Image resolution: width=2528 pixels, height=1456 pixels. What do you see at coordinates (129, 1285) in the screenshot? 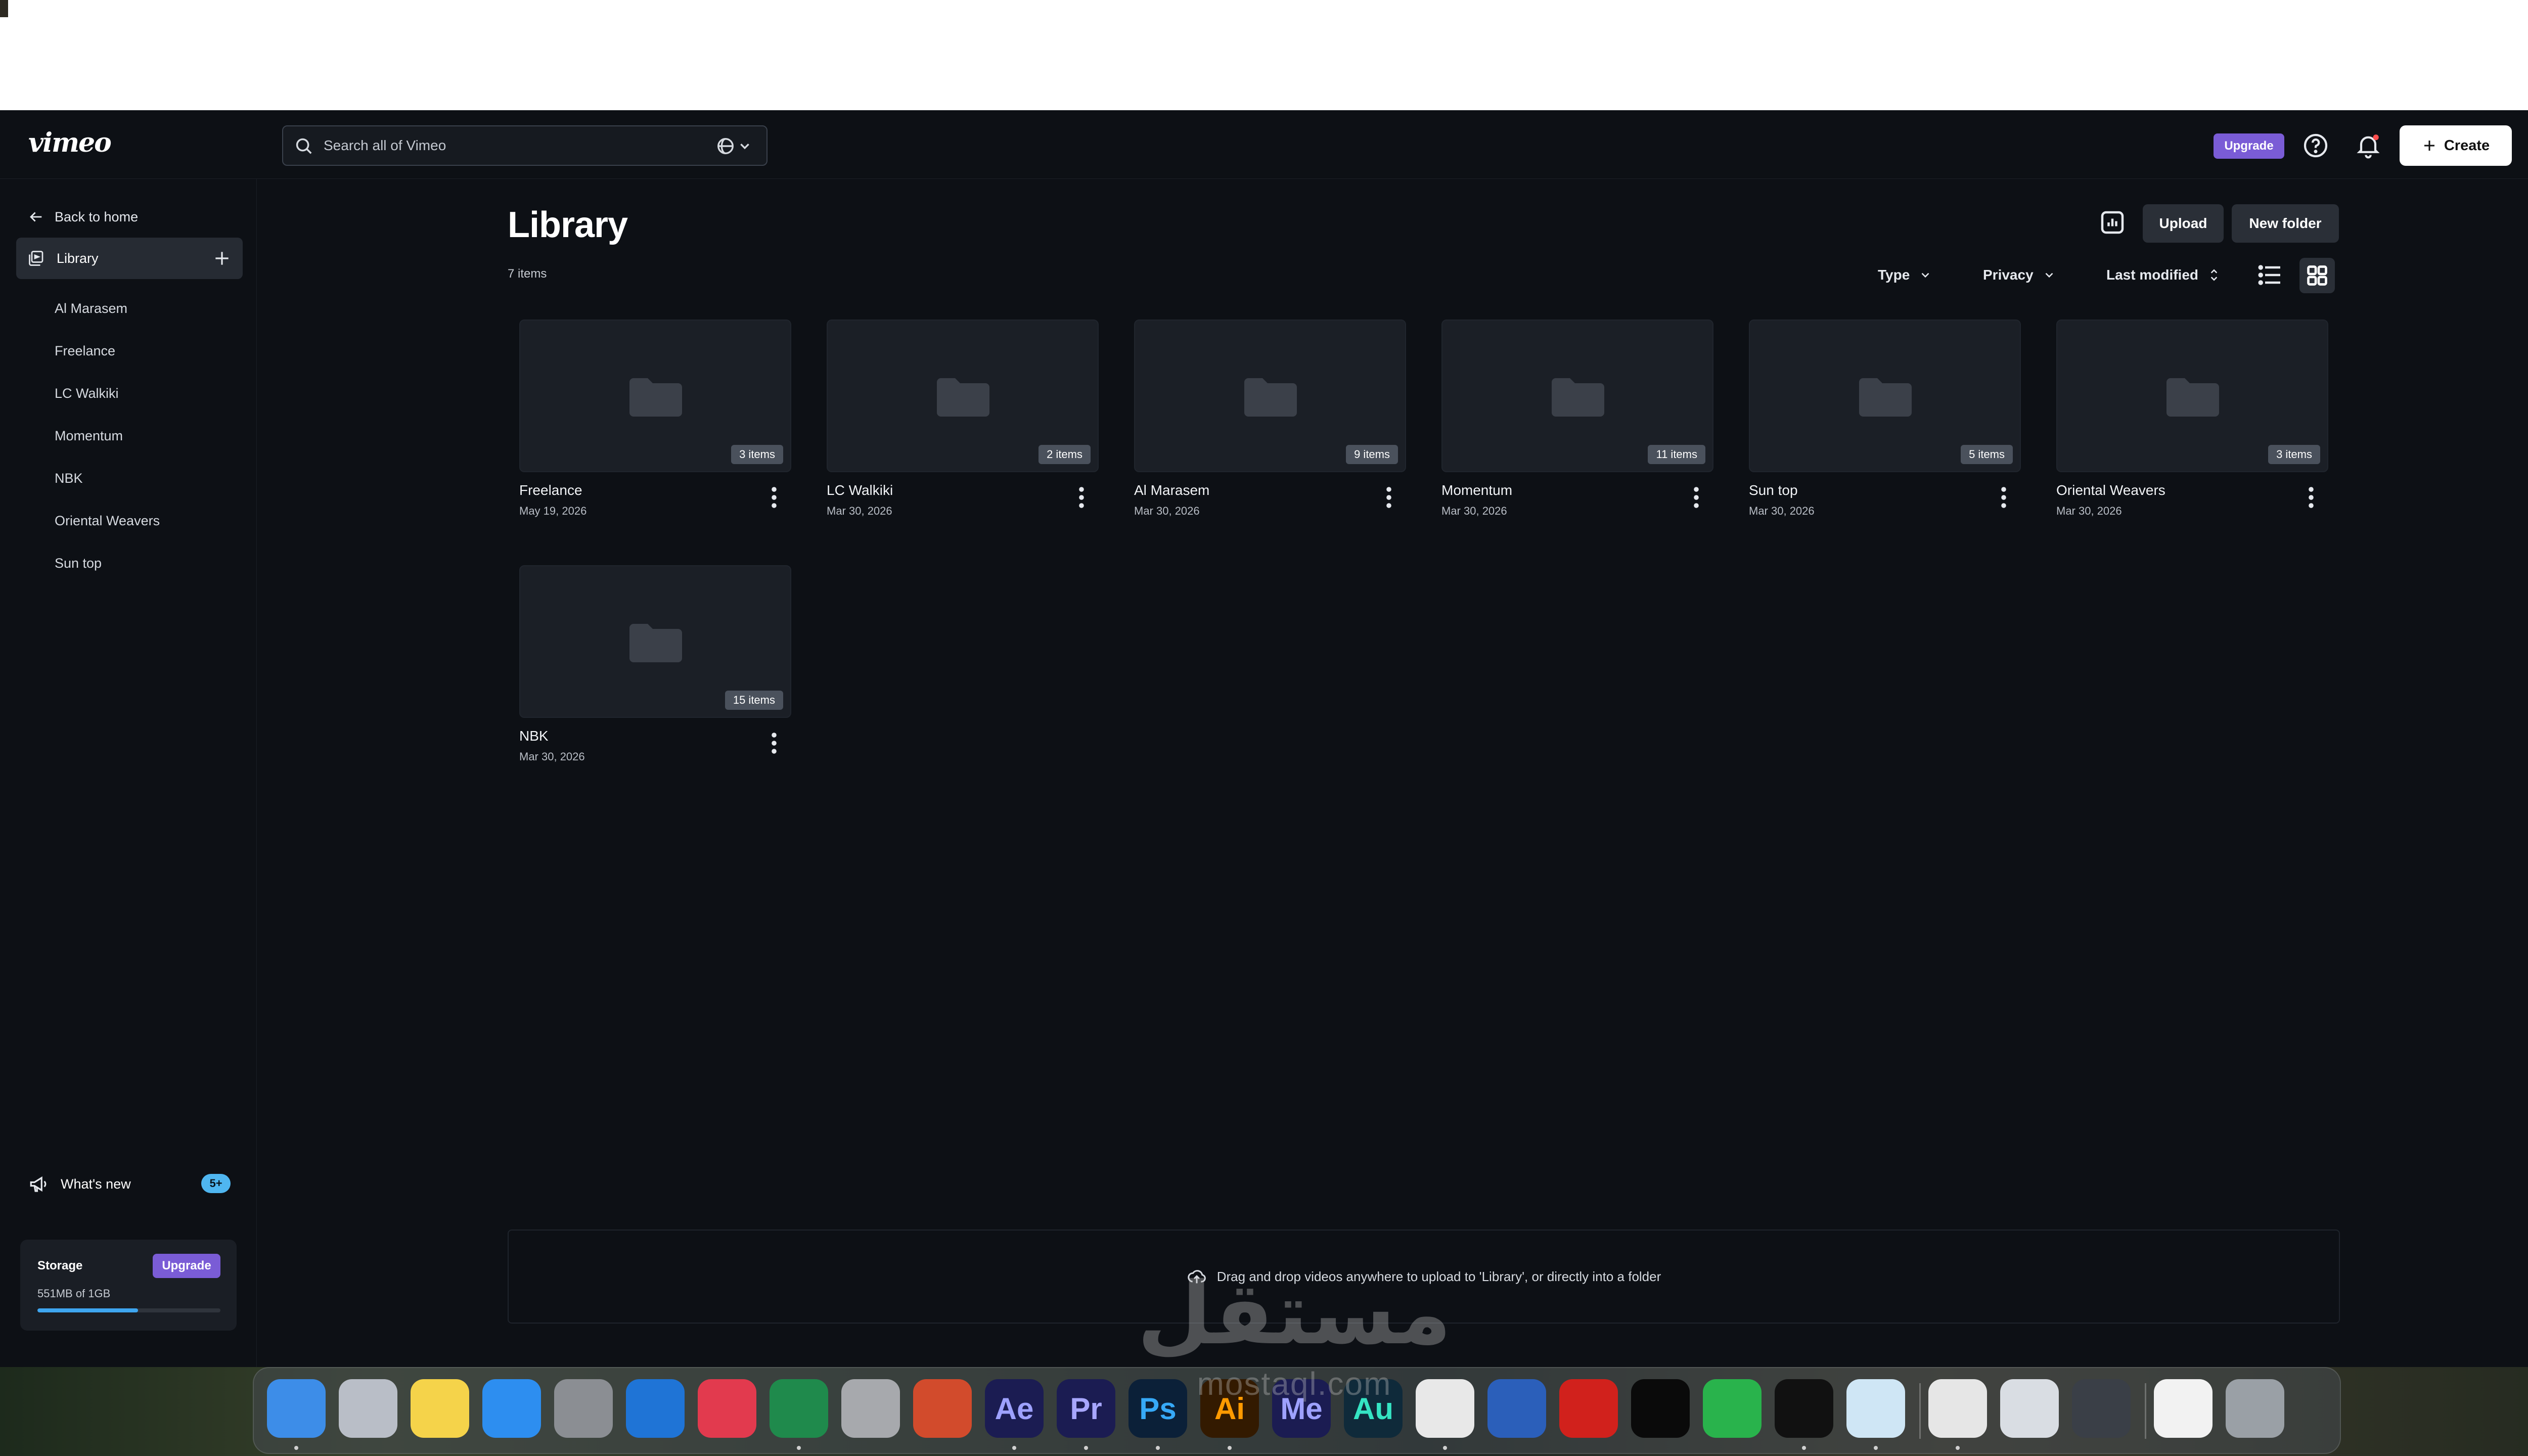
I see `storage-panel: Storage Upgrade 551MB of 1GB` at bounding box center [129, 1285].